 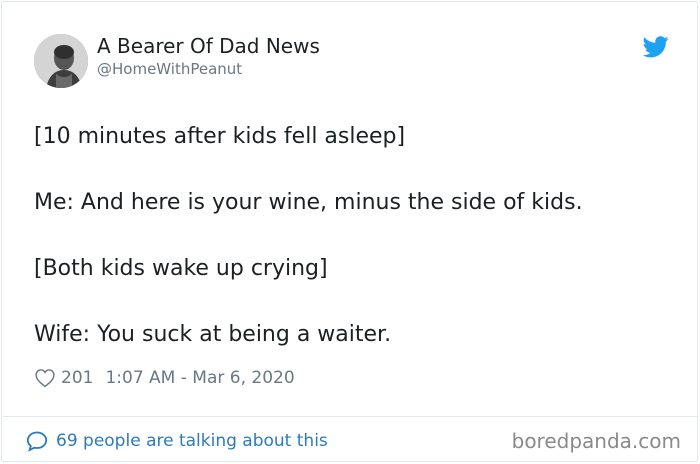 What do you see at coordinates (181, 268) in the screenshot?
I see `tweet-line: [Both kids wake up crying]` at bounding box center [181, 268].